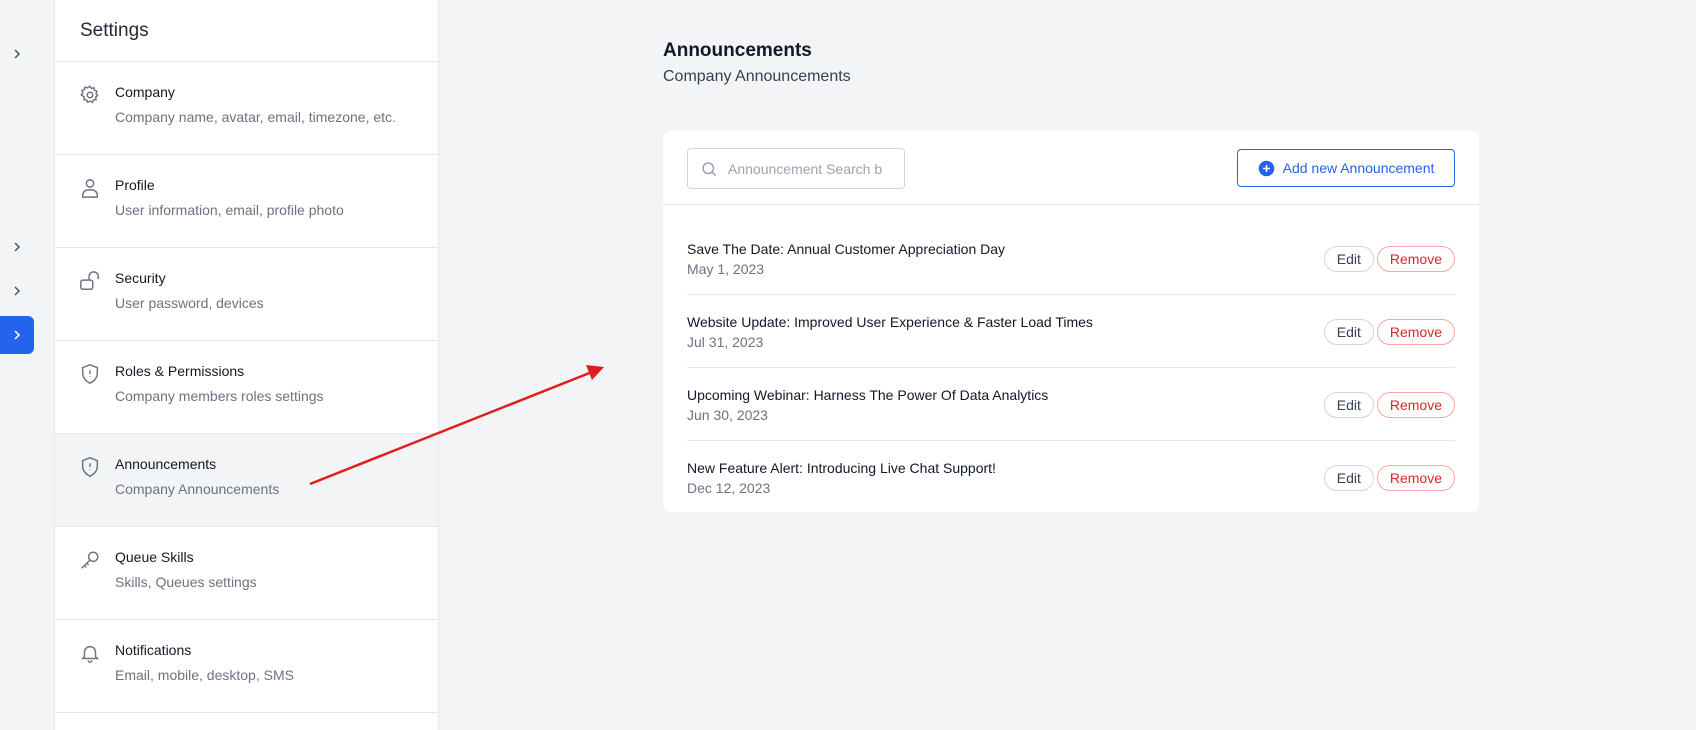  I want to click on search-box, so click(796, 168).